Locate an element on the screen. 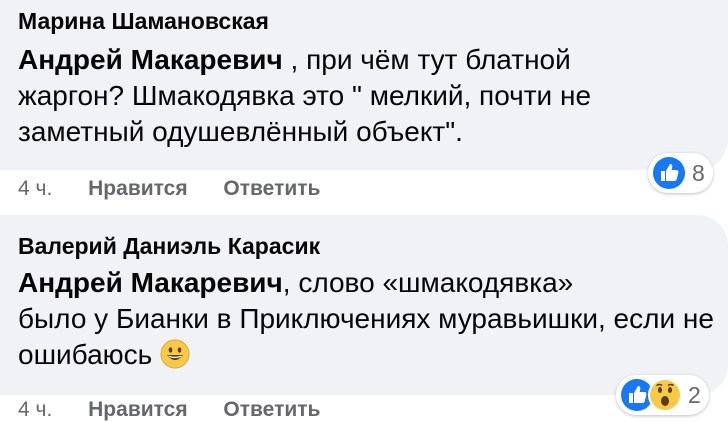 The image size is (728, 422). wow-icon is located at coordinates (665, 395).